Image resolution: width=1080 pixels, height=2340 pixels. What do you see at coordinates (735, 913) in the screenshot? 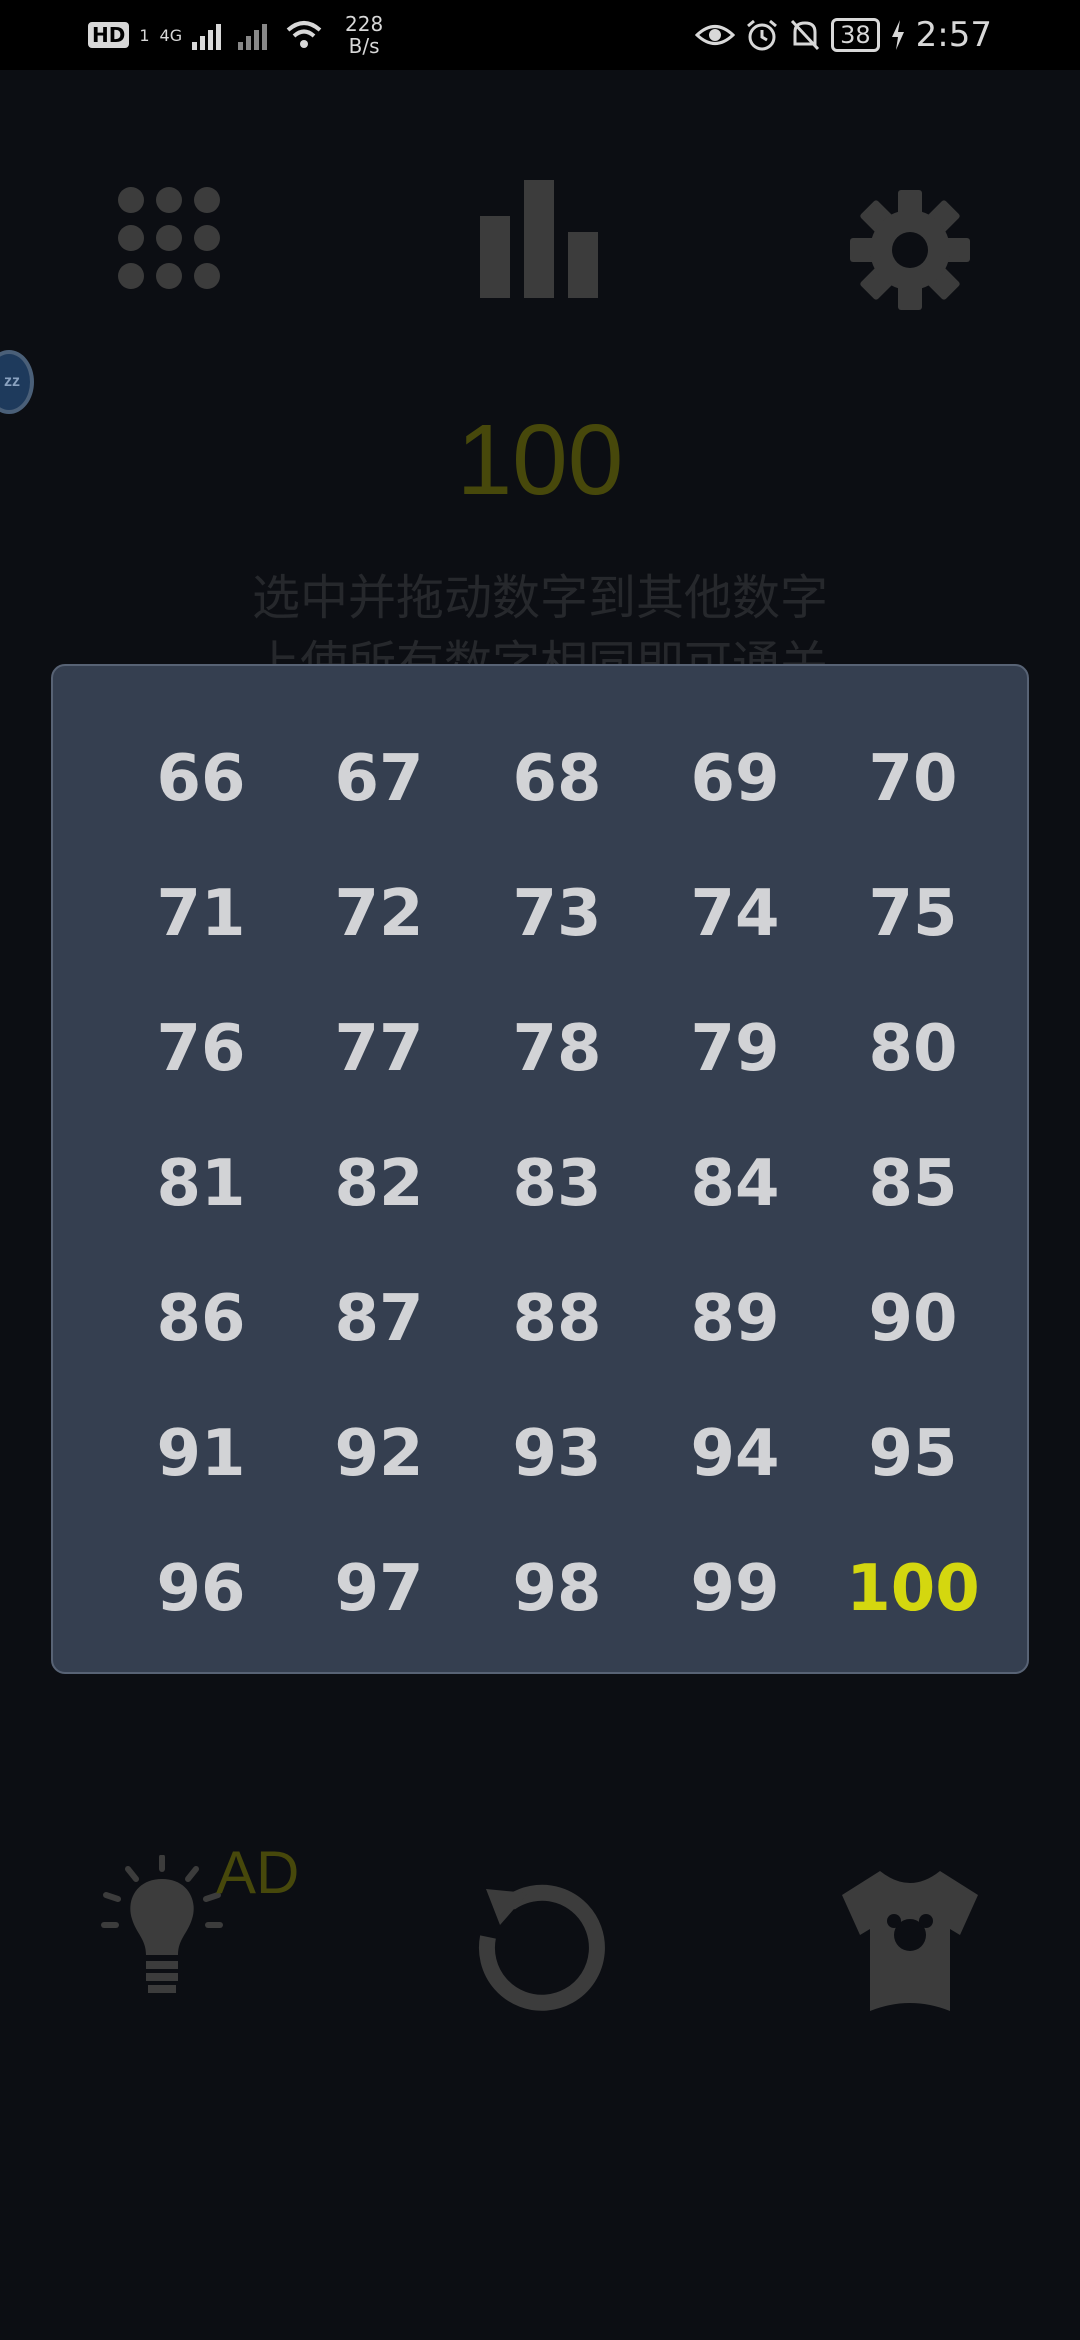
I see `level-button-74: 74` at bounding box center [735, 913].